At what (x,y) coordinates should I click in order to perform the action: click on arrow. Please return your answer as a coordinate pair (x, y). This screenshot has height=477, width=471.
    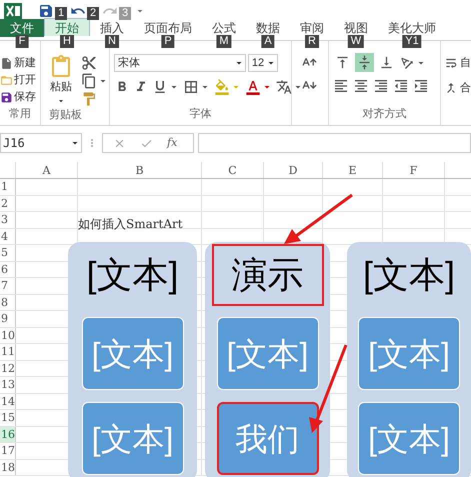
    Looking at the image, I should click on (318, 219).